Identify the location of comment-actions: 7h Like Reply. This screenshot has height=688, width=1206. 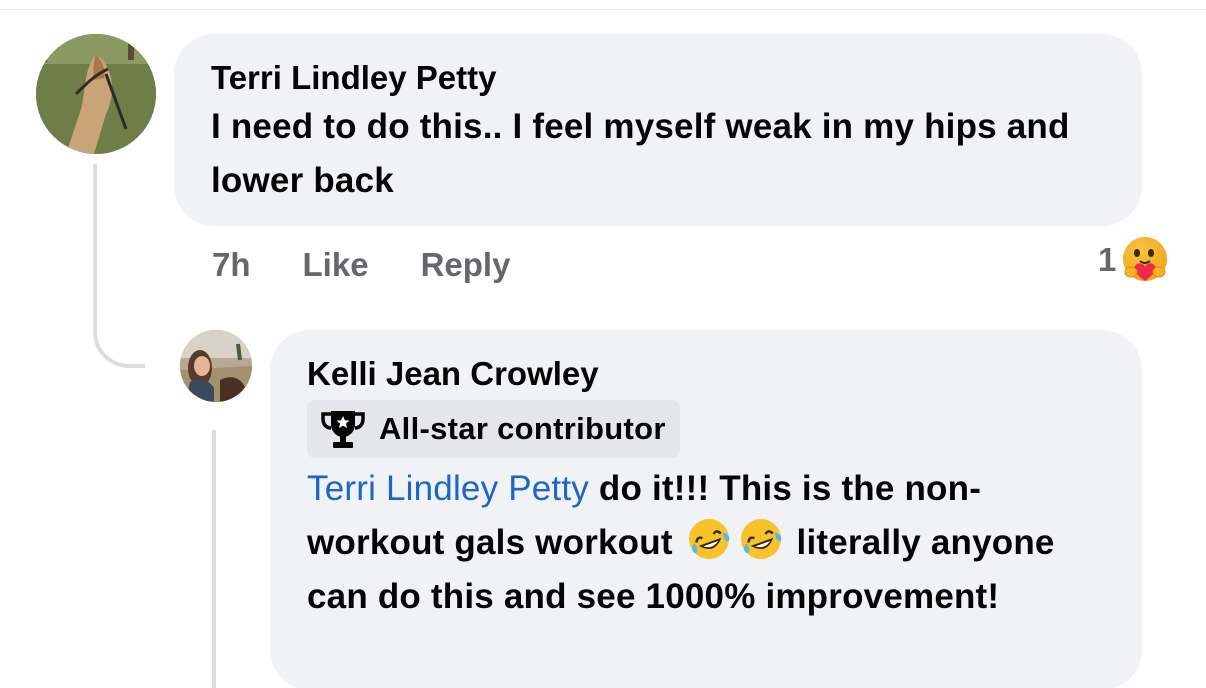
(361, 265).